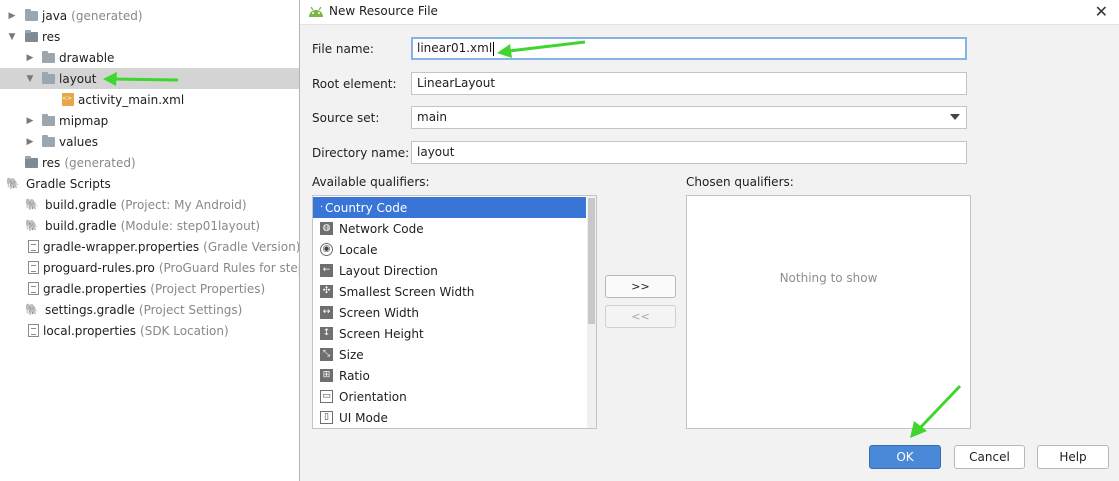 The image size is (1119, 481). What do you see at coordinates (68, 183) in the screenshot?
I see `tree-item-label: Gradle Scripts` at bounding box center [68, 183].